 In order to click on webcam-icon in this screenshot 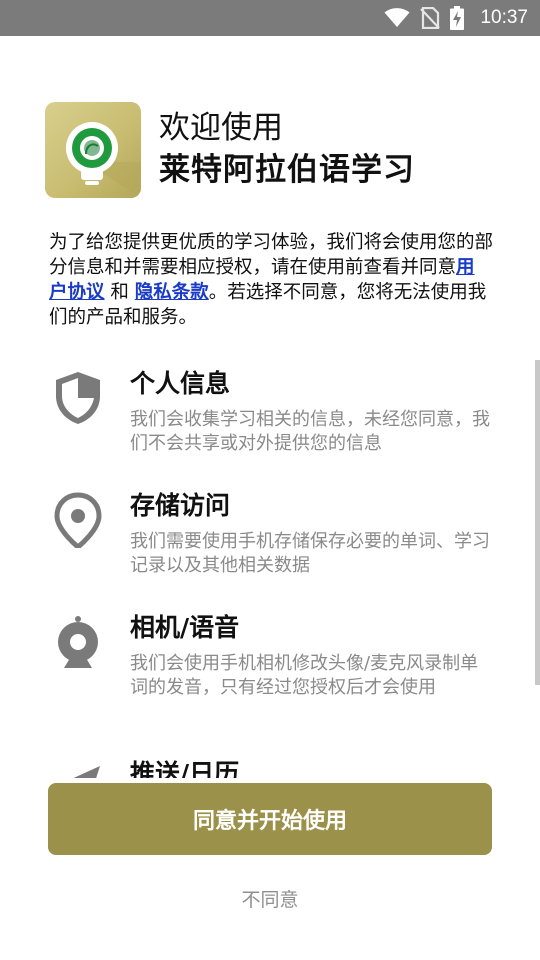, I will do `click(78, 642)`.